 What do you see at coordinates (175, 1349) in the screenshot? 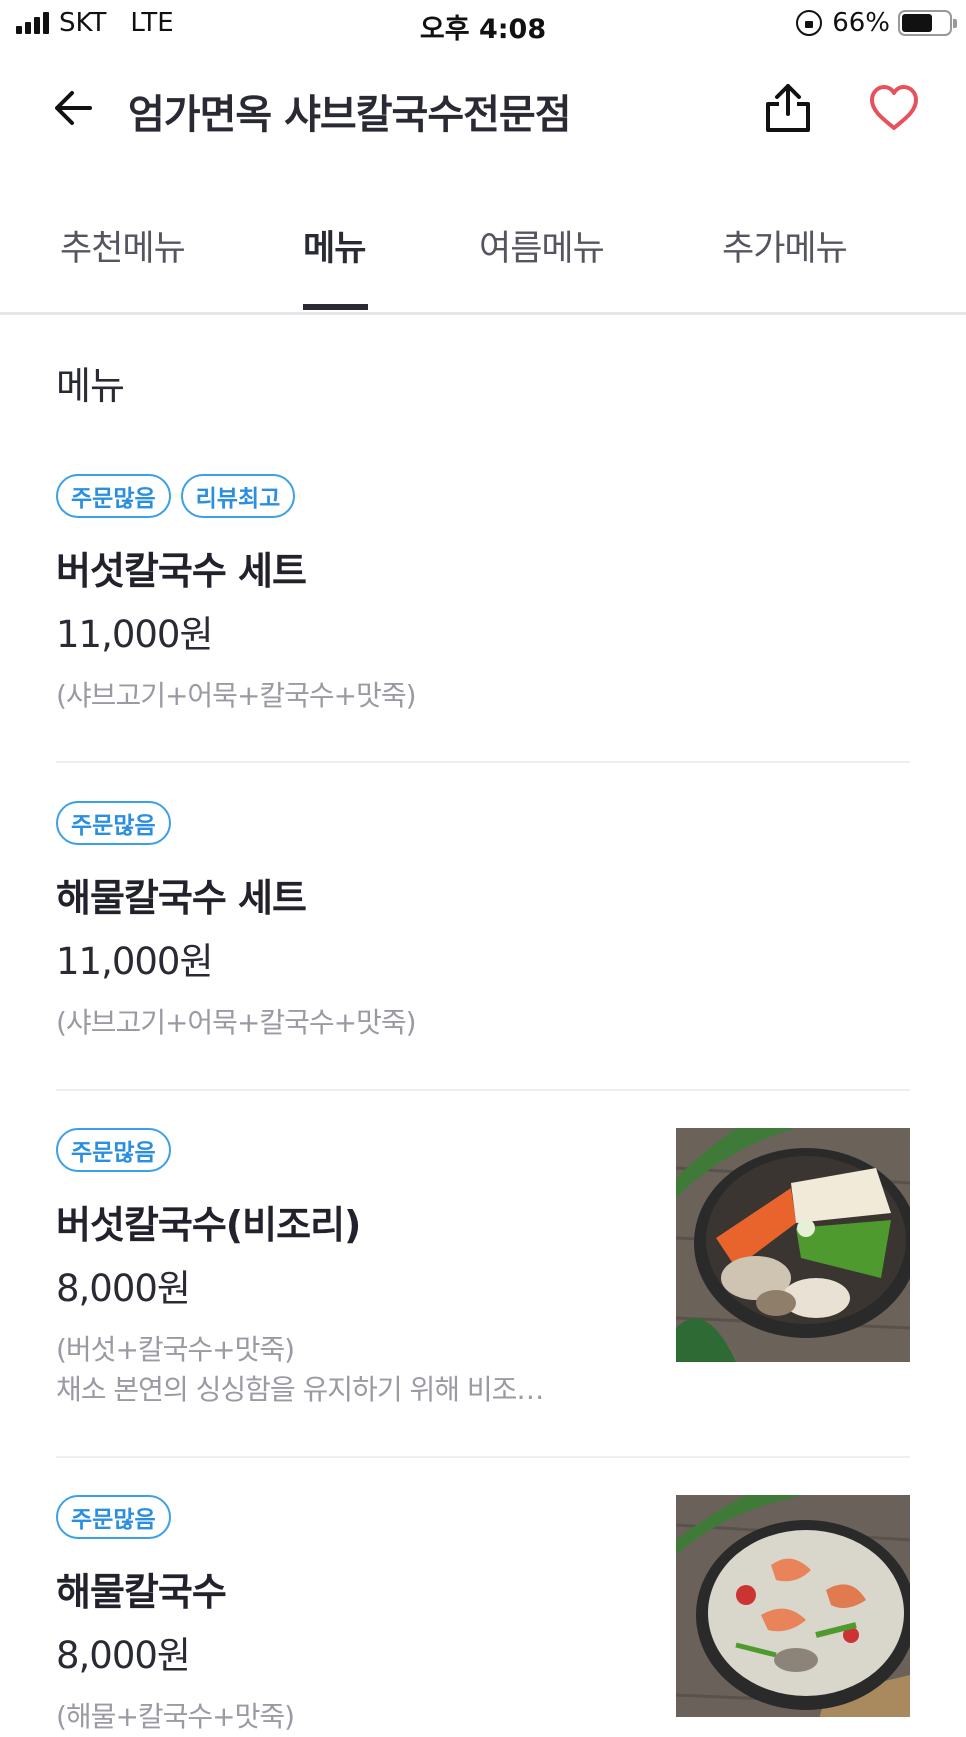
I see `menu-item-desc-line: (버섯+칼국수+맛죽)` at bounding box center [175, 1349].